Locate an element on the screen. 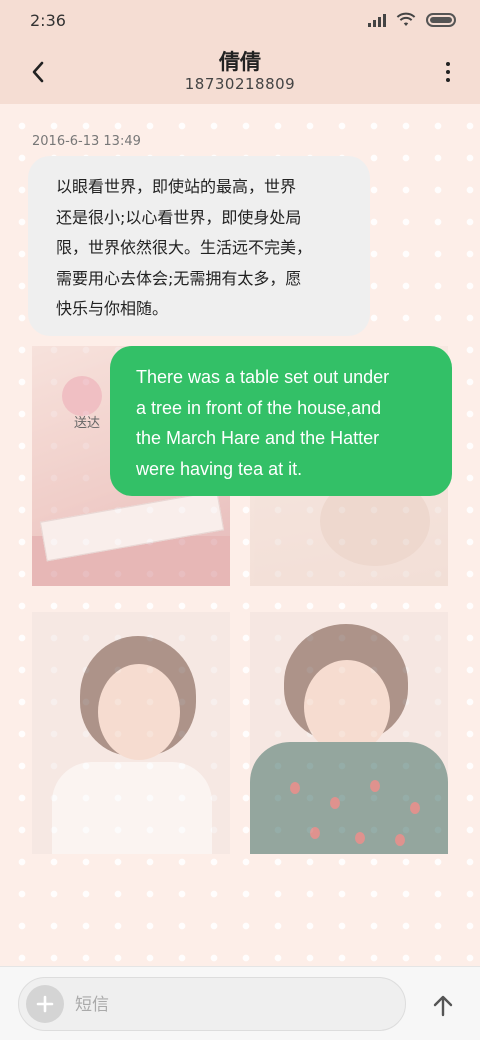  composer-input-wrapper is located at coordinates (212, 1004).